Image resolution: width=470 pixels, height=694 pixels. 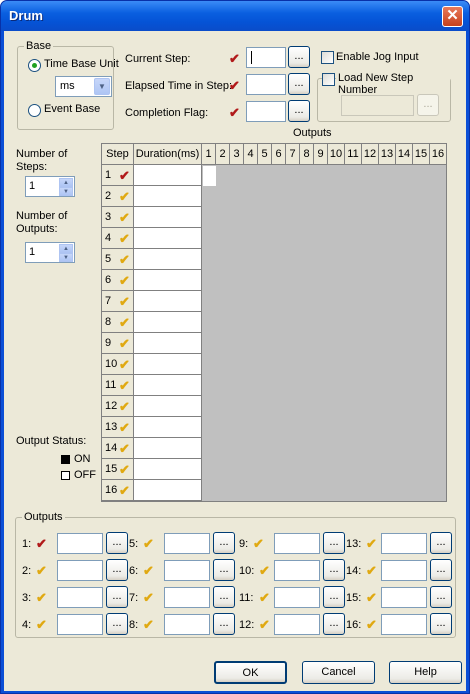 I want to click on cancel-button: Cancel, so click(x=338, y=672).